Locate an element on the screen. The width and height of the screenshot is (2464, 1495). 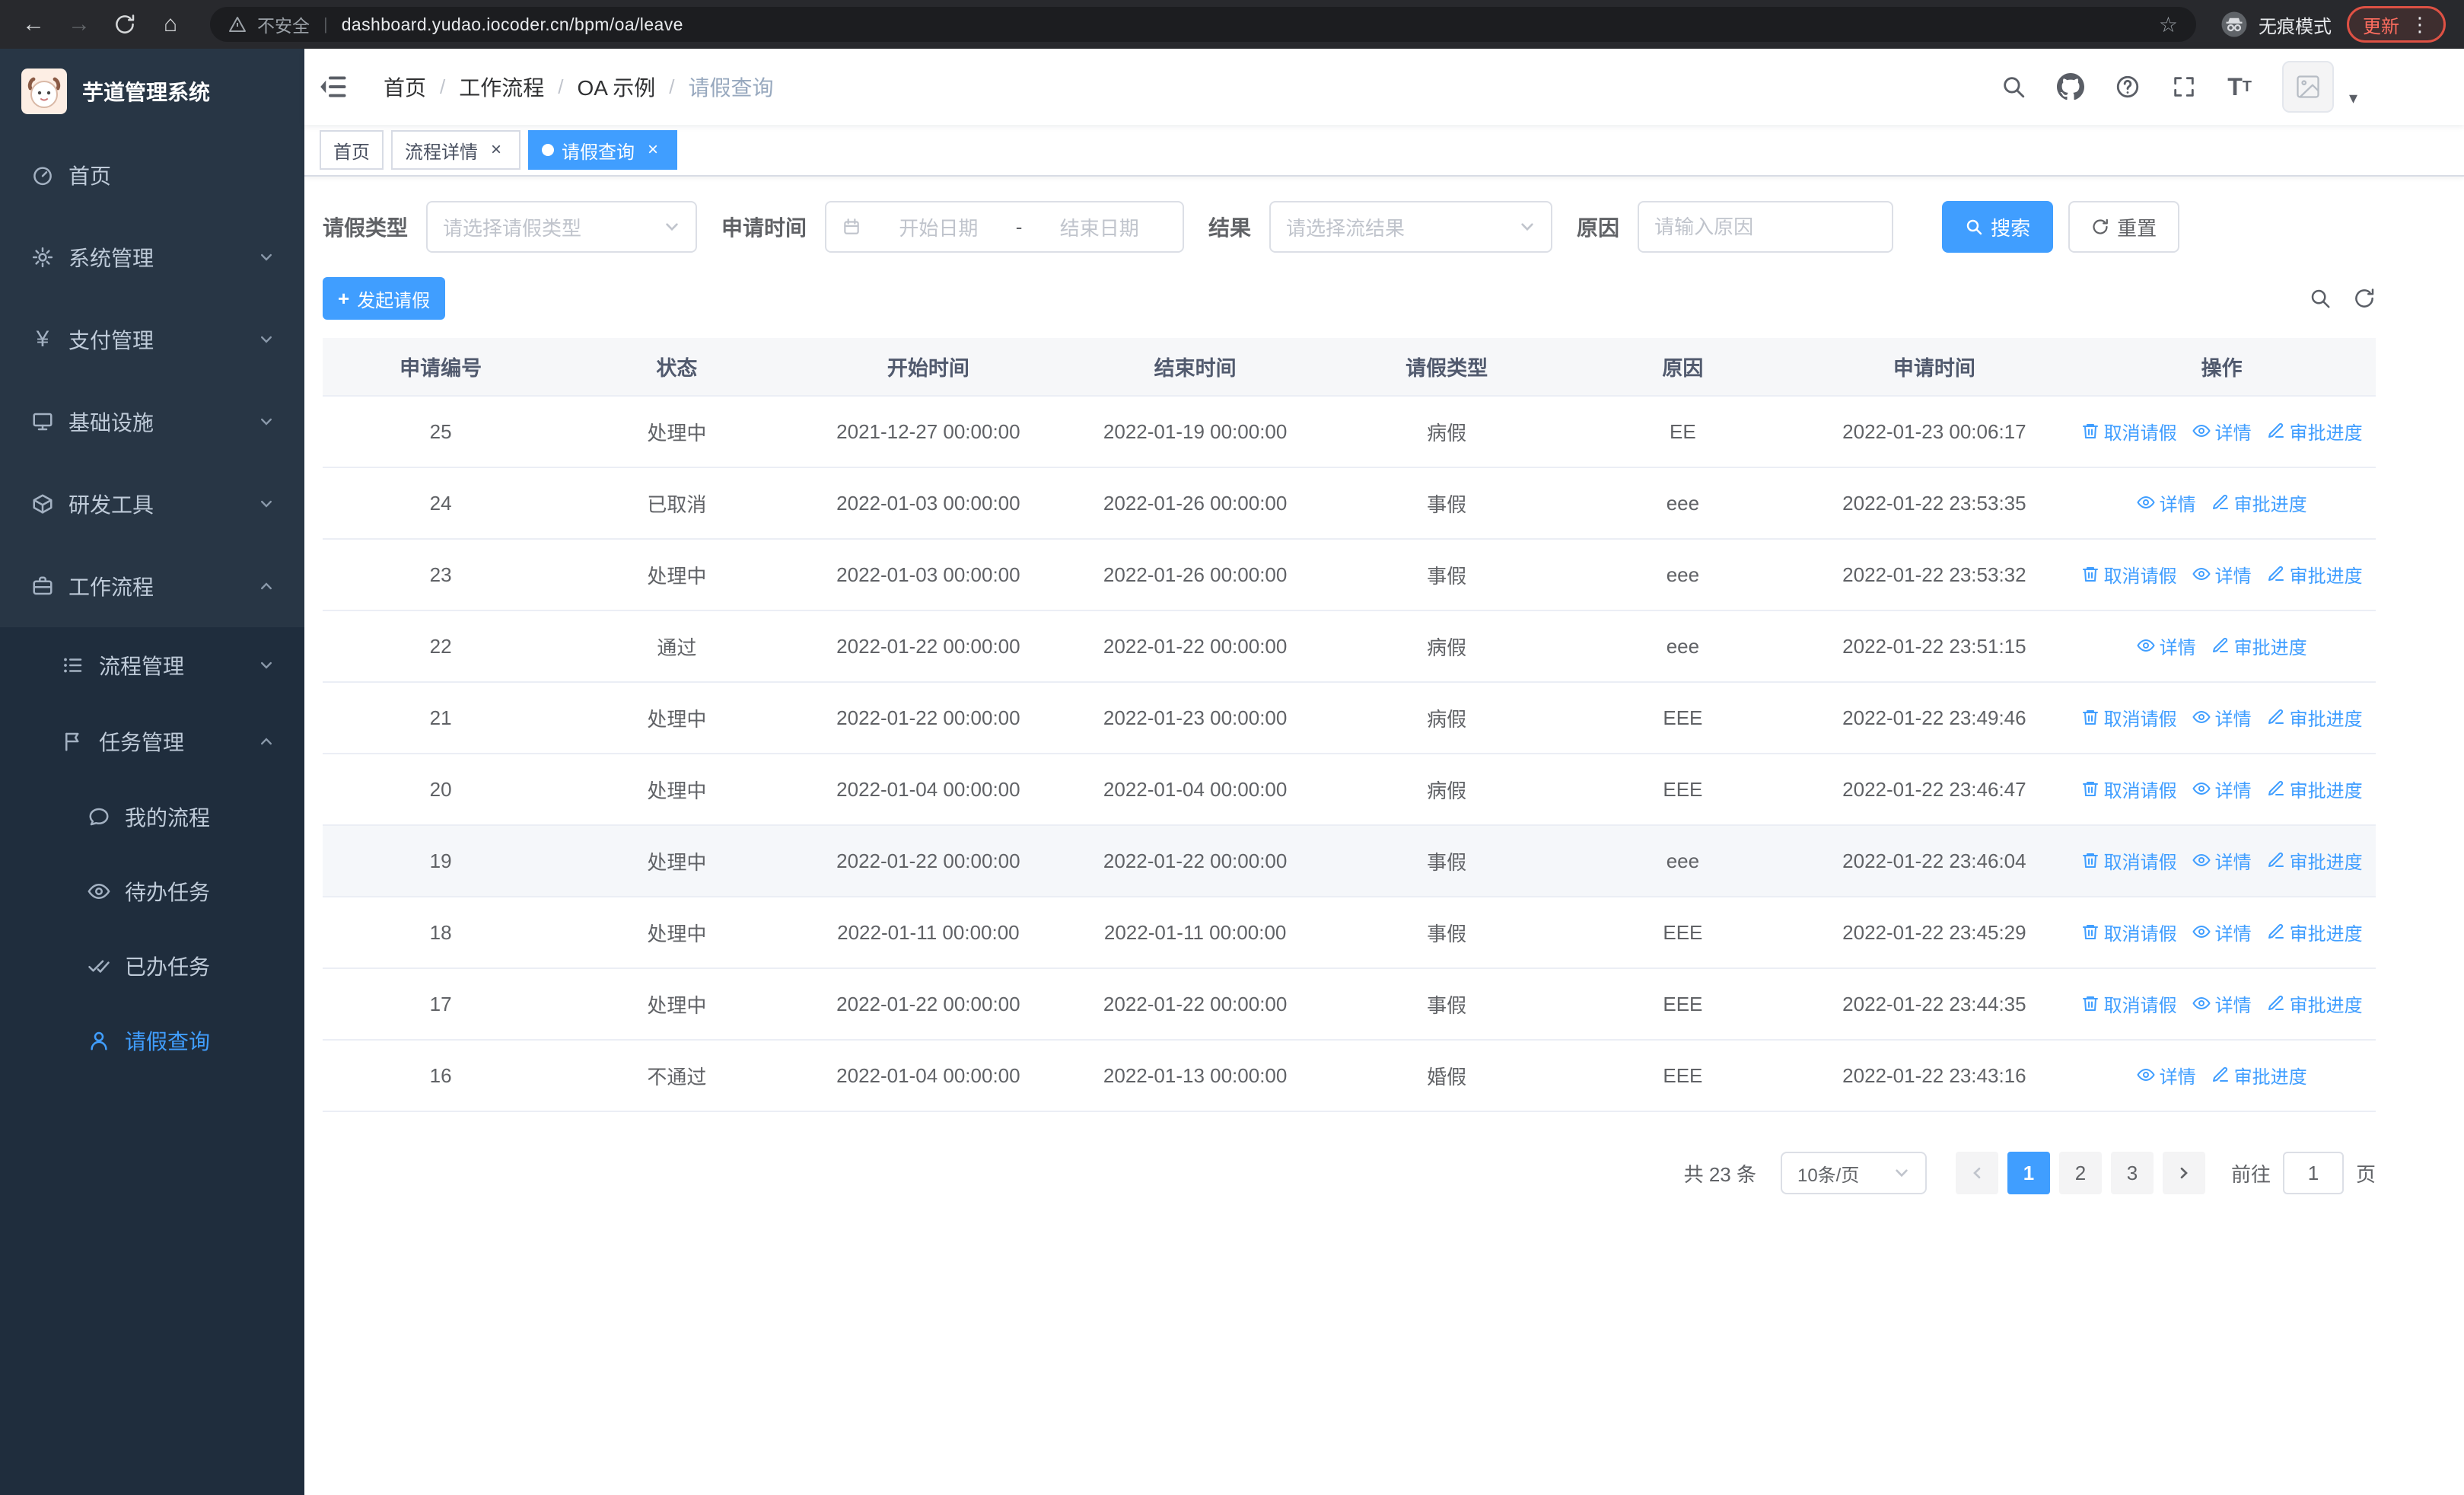
tab-home: 首页 is located at coordinates (352, 150).